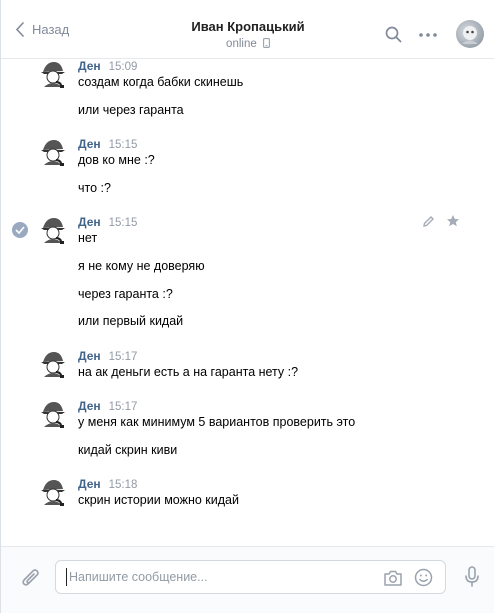 The width and height of the screenshot is (494, 613). Describe the element at coordinates (247, 26) in the screenshot. I see `contact-name: Иван Кропацький` at that location.